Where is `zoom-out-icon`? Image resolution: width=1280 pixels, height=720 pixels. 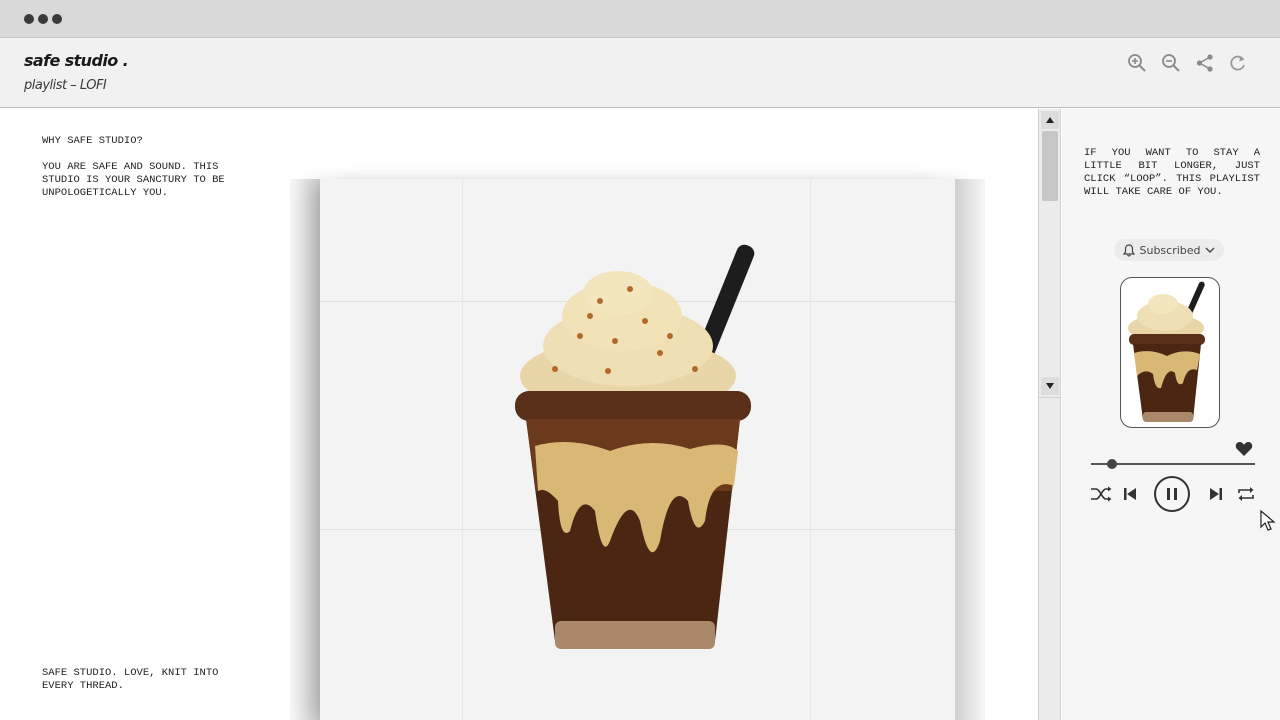 zoom-out-icon is located at coordinates (1171, 63).